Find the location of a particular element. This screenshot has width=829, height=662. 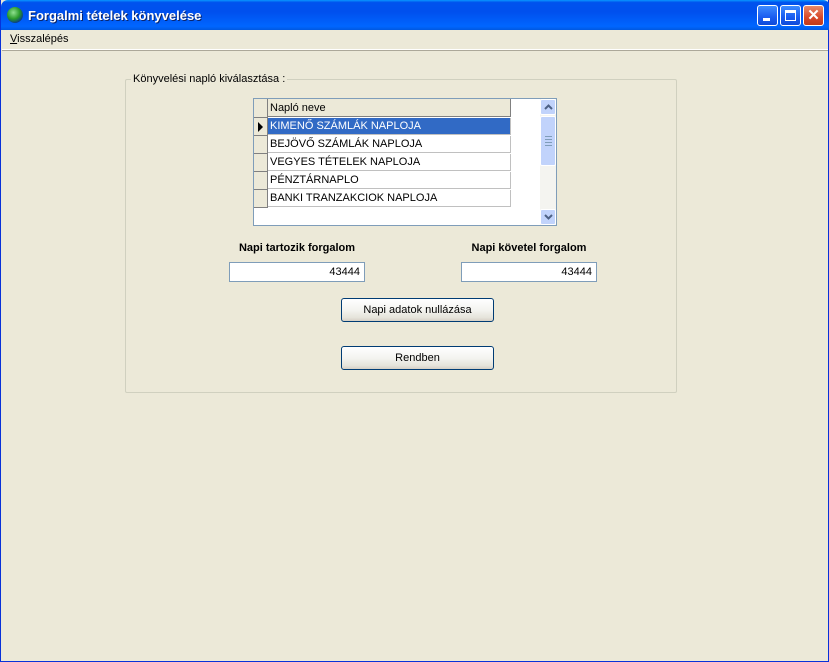

chevron-down-icon is located at coordinates (548, 217).